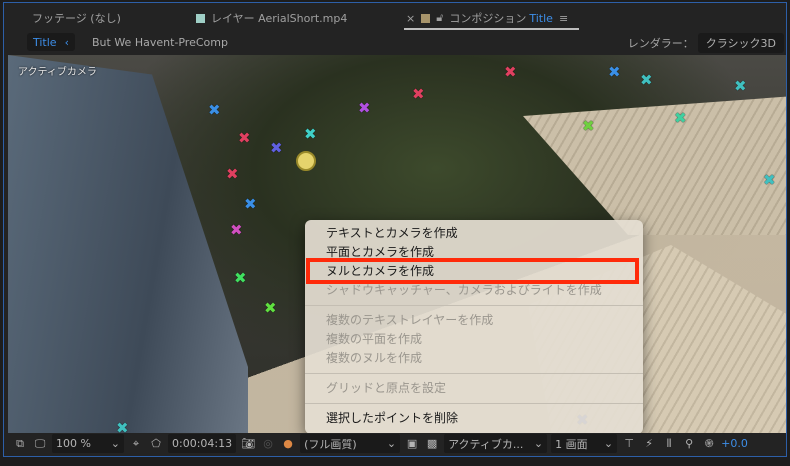 Image resolution: width=790 pixels, height=466 pixels. What do you see at coordinates (740, 43) in the screenshot?
I see `renderer-value: クラシック3D` at bounding box center [740, 43].